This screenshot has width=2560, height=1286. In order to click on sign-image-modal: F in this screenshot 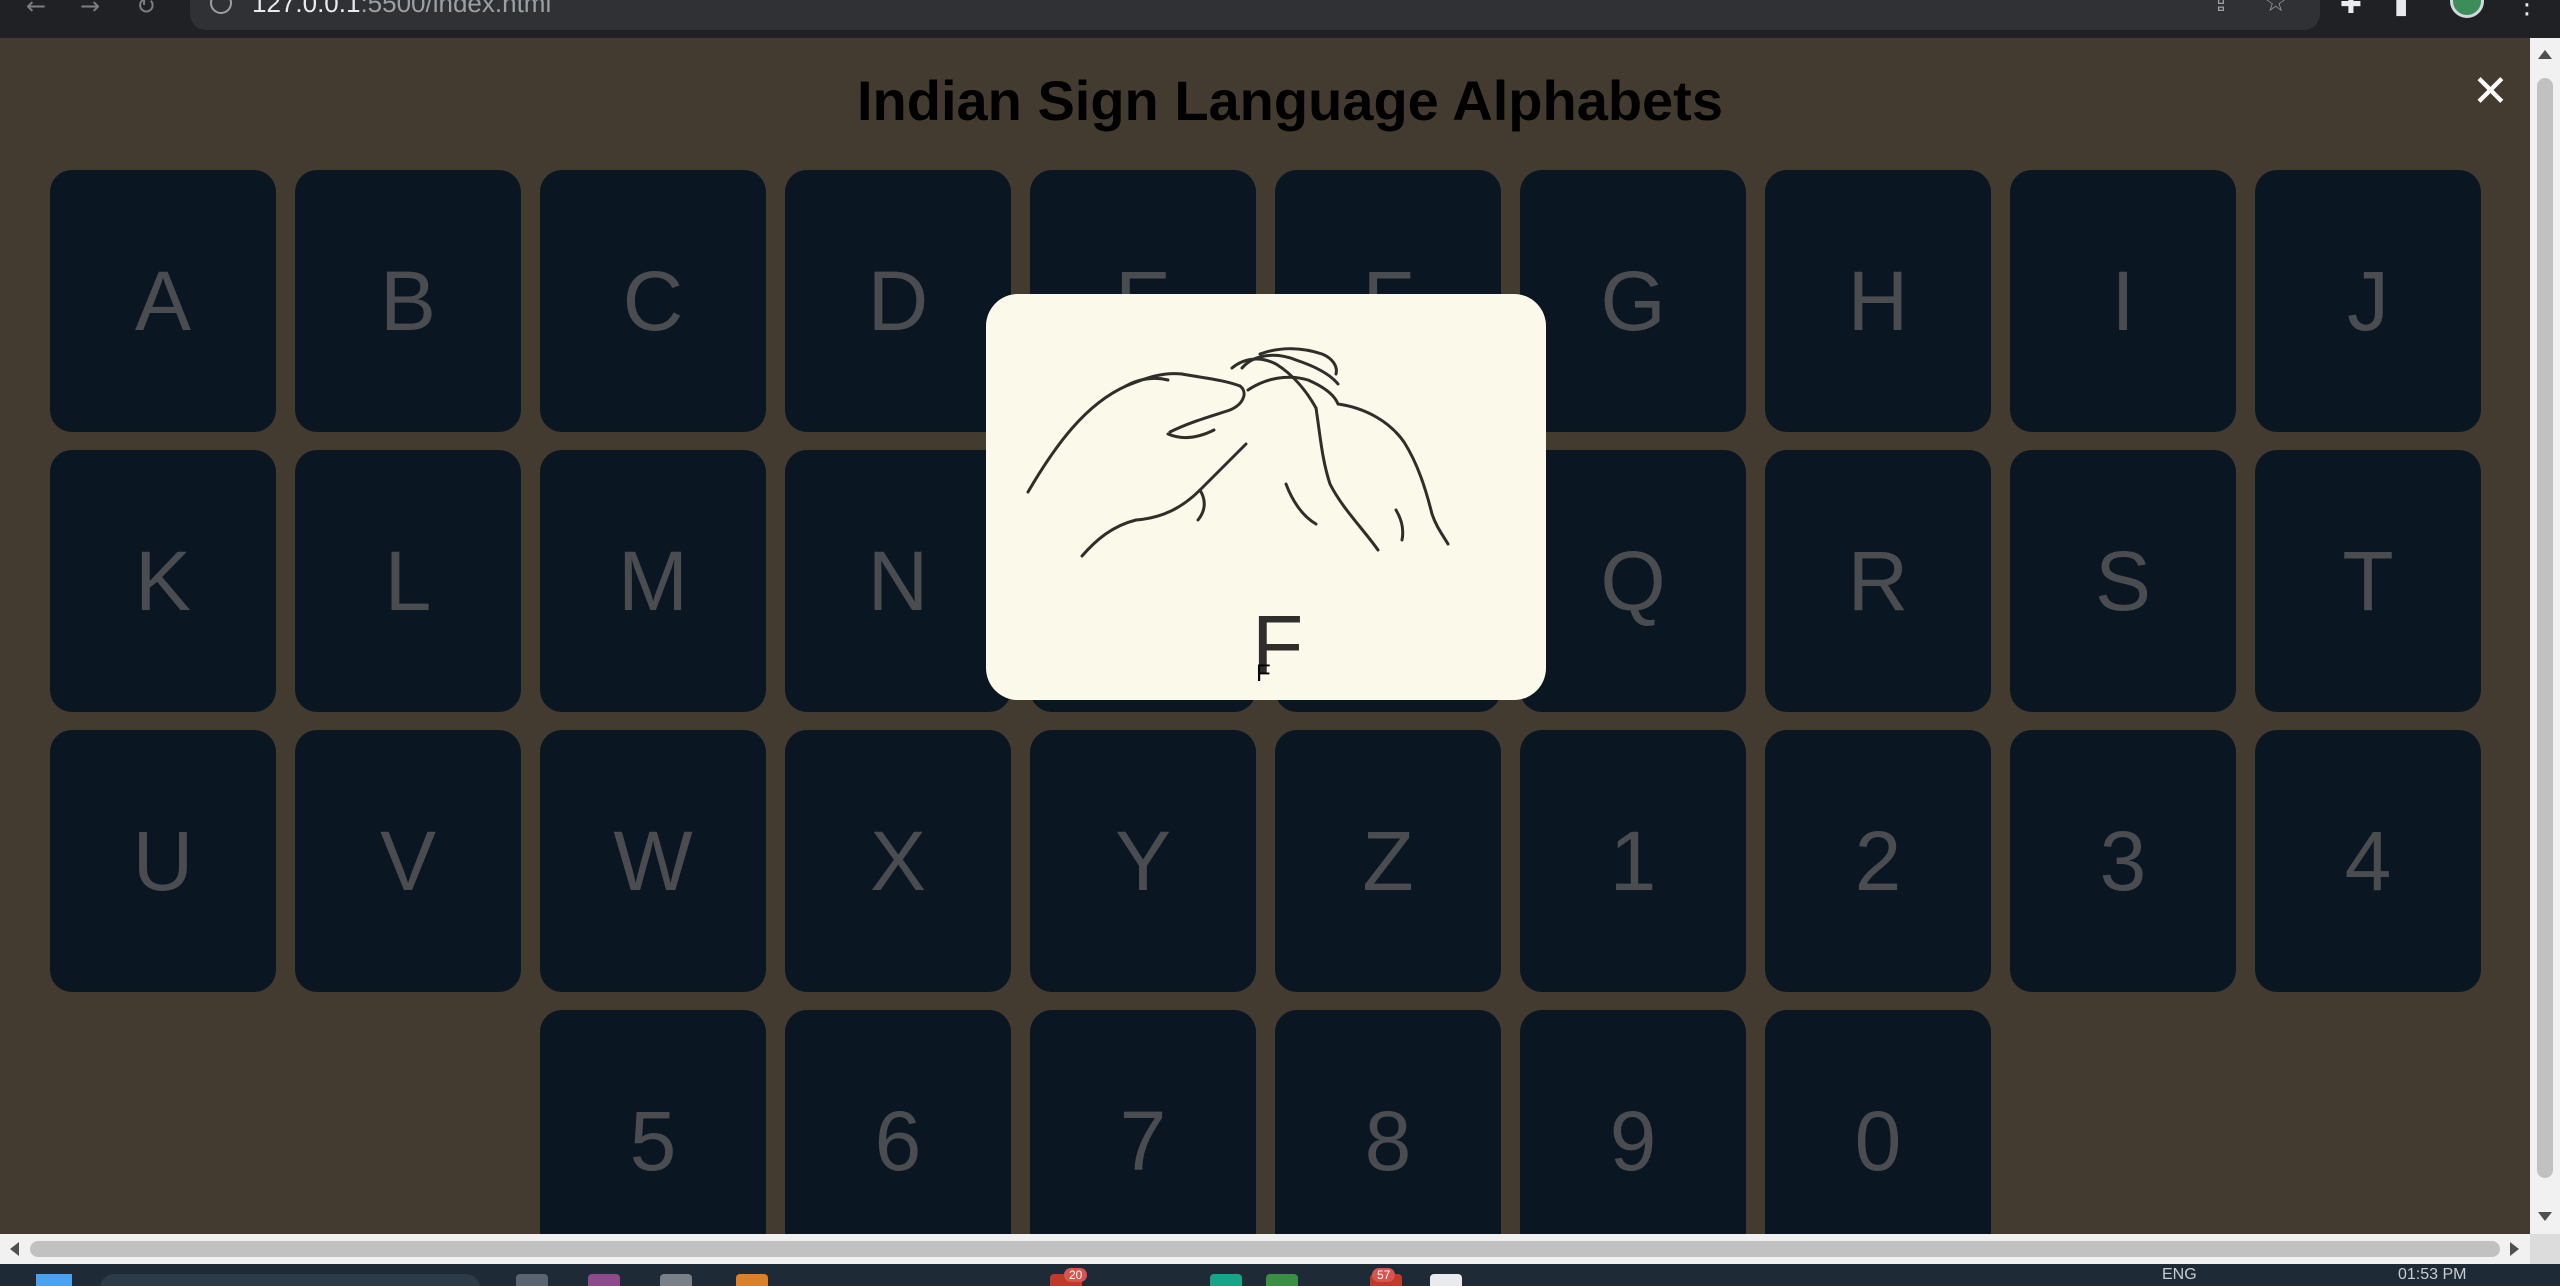, I will do `click(1266, 497)`.